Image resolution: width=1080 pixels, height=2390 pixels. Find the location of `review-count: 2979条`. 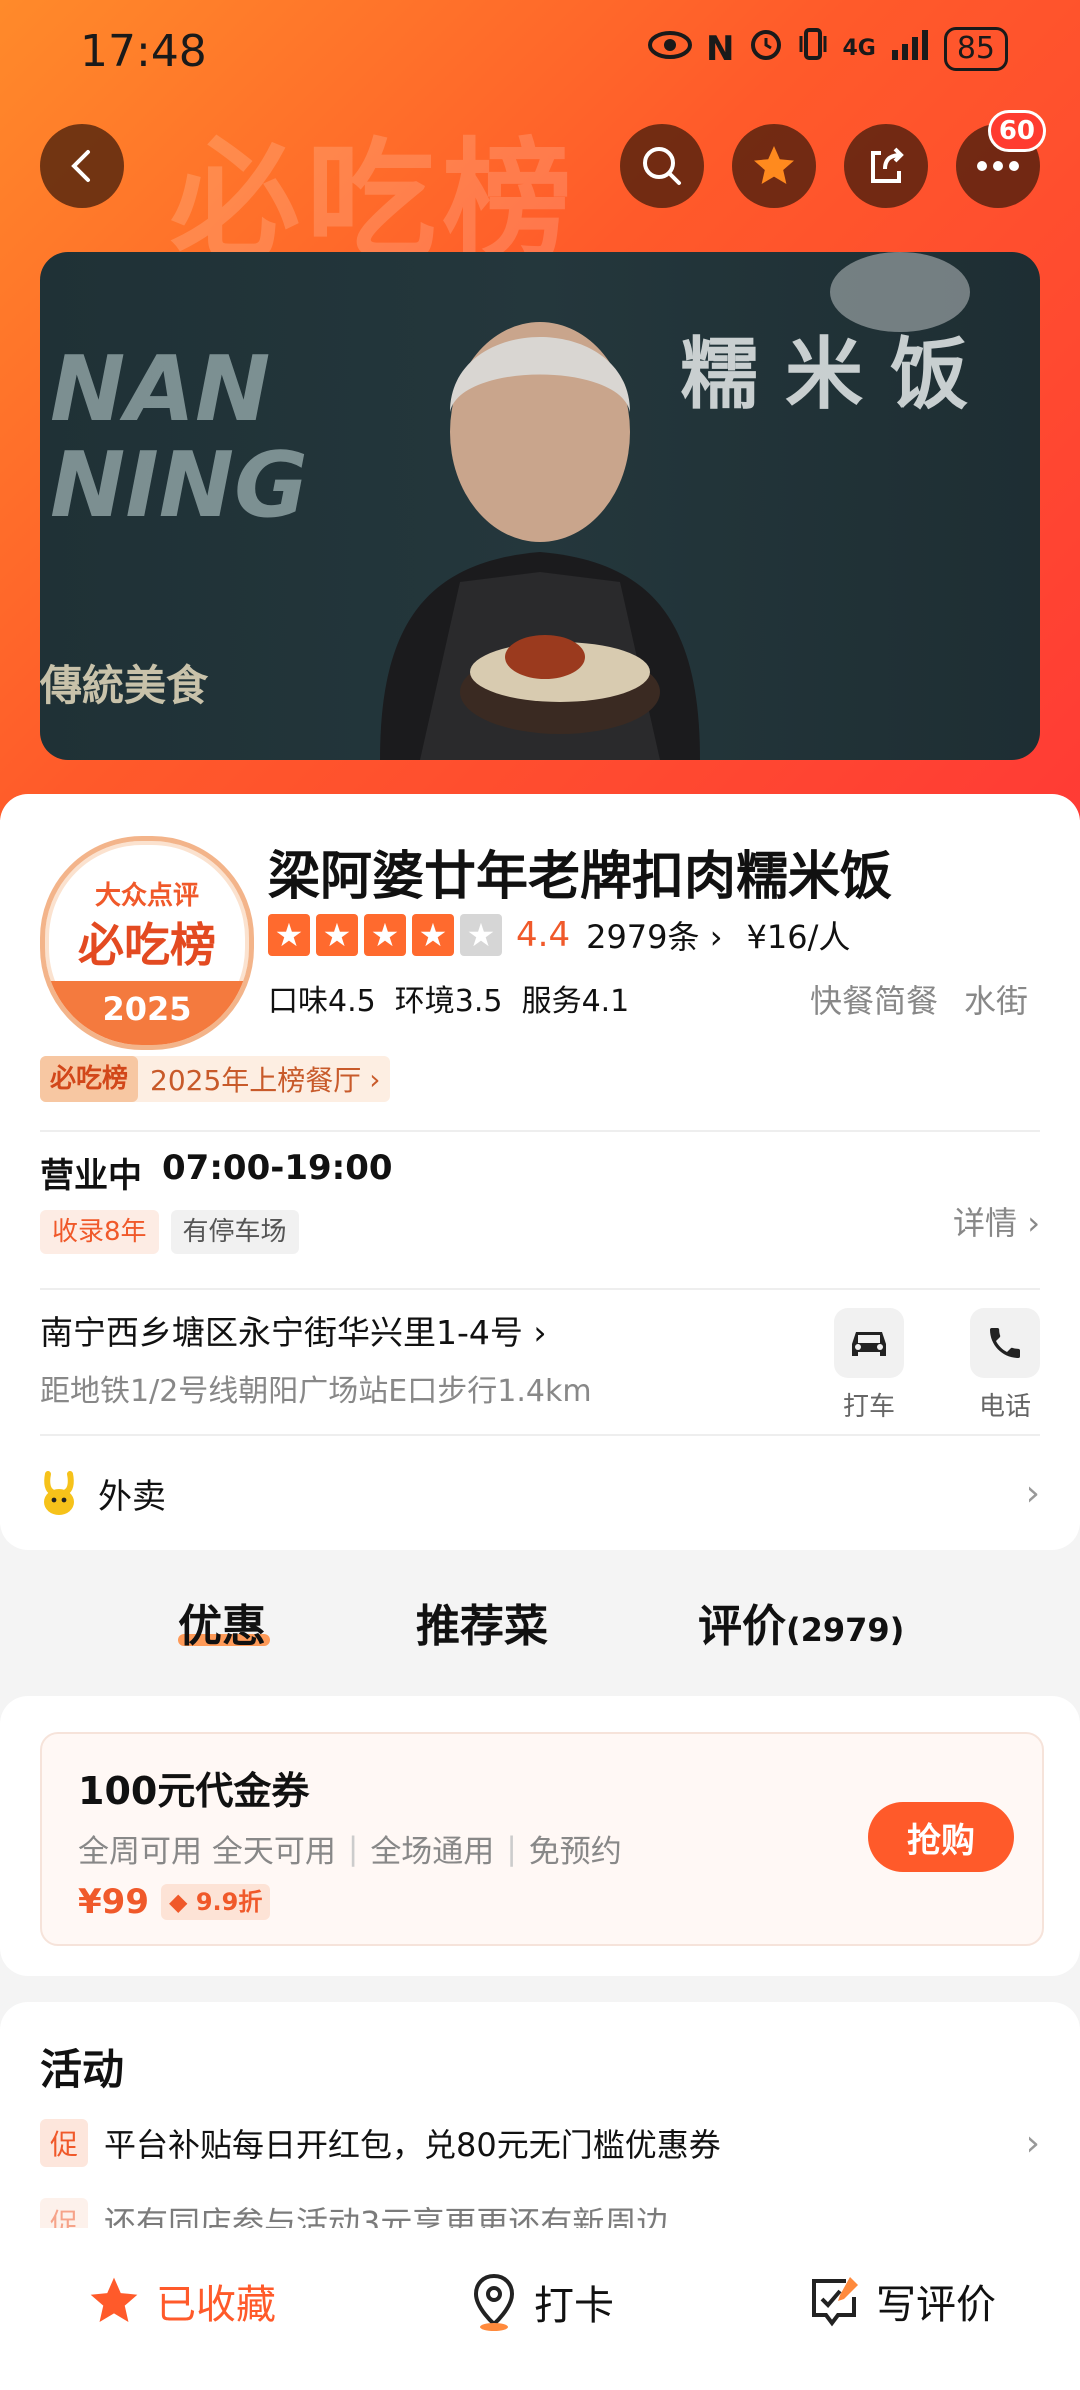

review-count: 2979条 is located at coordinates (643, 937).